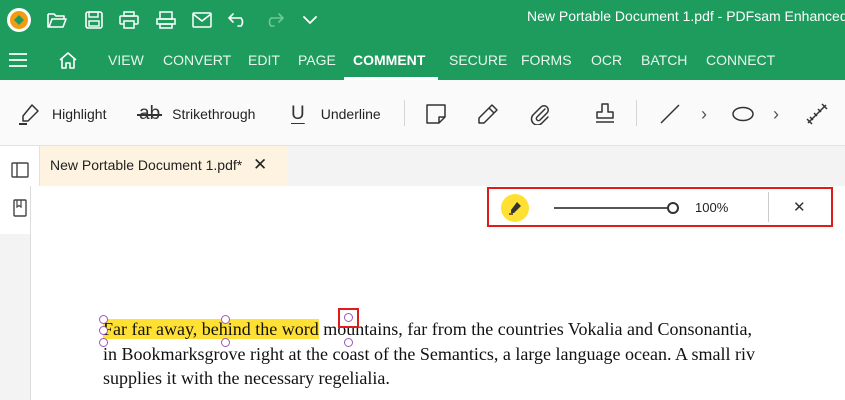  I want to click on sticky-note-button, so click(436, 114).